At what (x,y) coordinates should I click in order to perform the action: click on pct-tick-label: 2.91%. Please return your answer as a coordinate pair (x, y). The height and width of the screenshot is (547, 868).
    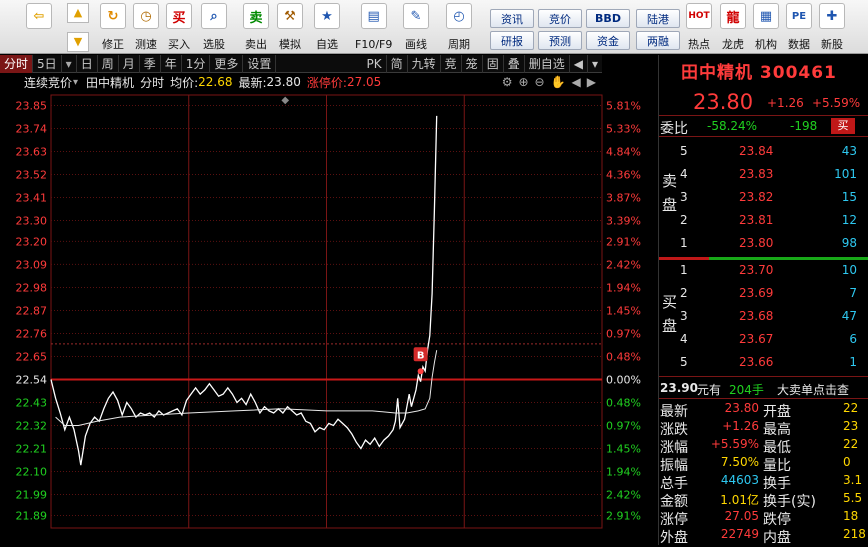
    Looking at the image, I should click on (623, 515).